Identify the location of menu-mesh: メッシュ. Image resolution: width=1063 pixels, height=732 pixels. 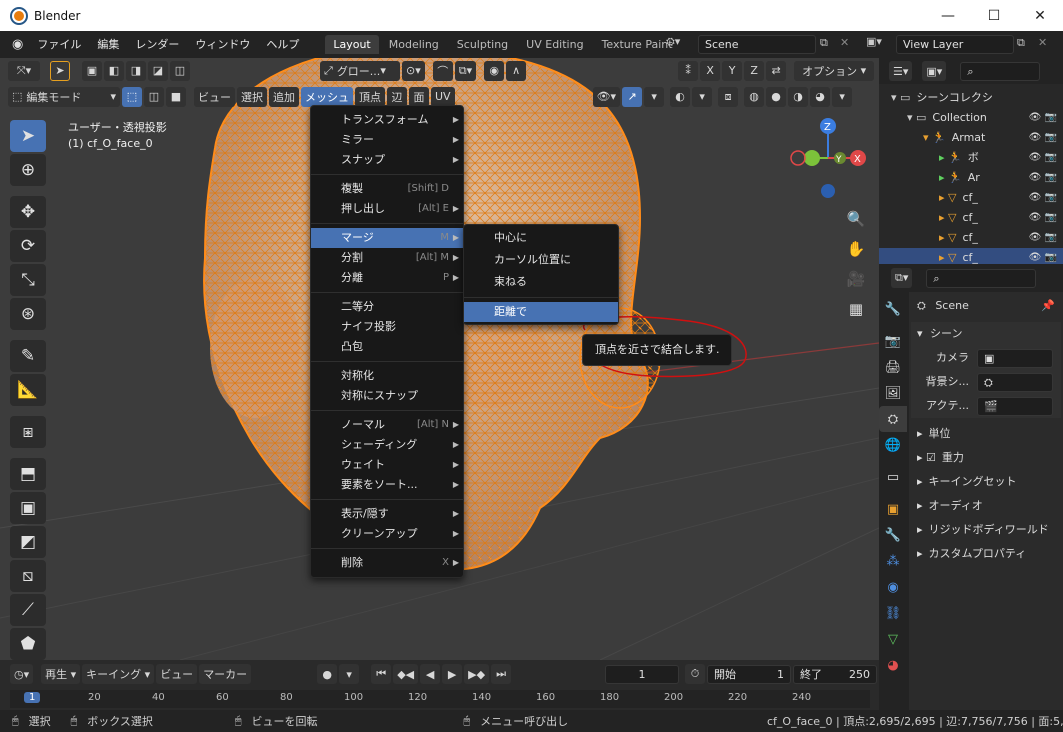
(327, 96).